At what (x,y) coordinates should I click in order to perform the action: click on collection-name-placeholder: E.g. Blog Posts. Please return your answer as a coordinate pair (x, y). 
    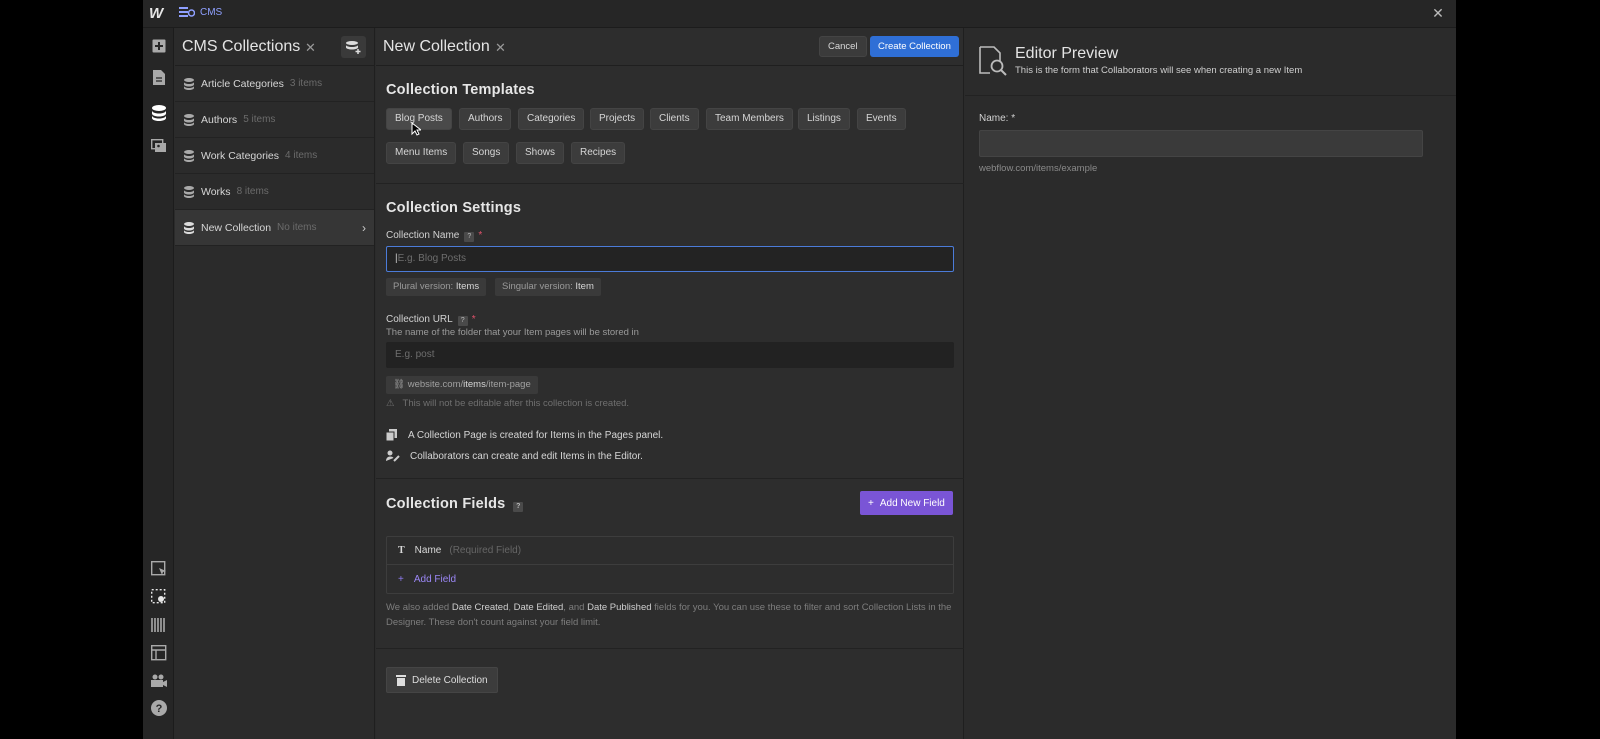
    Looking at the image, I should click on (431, 258).